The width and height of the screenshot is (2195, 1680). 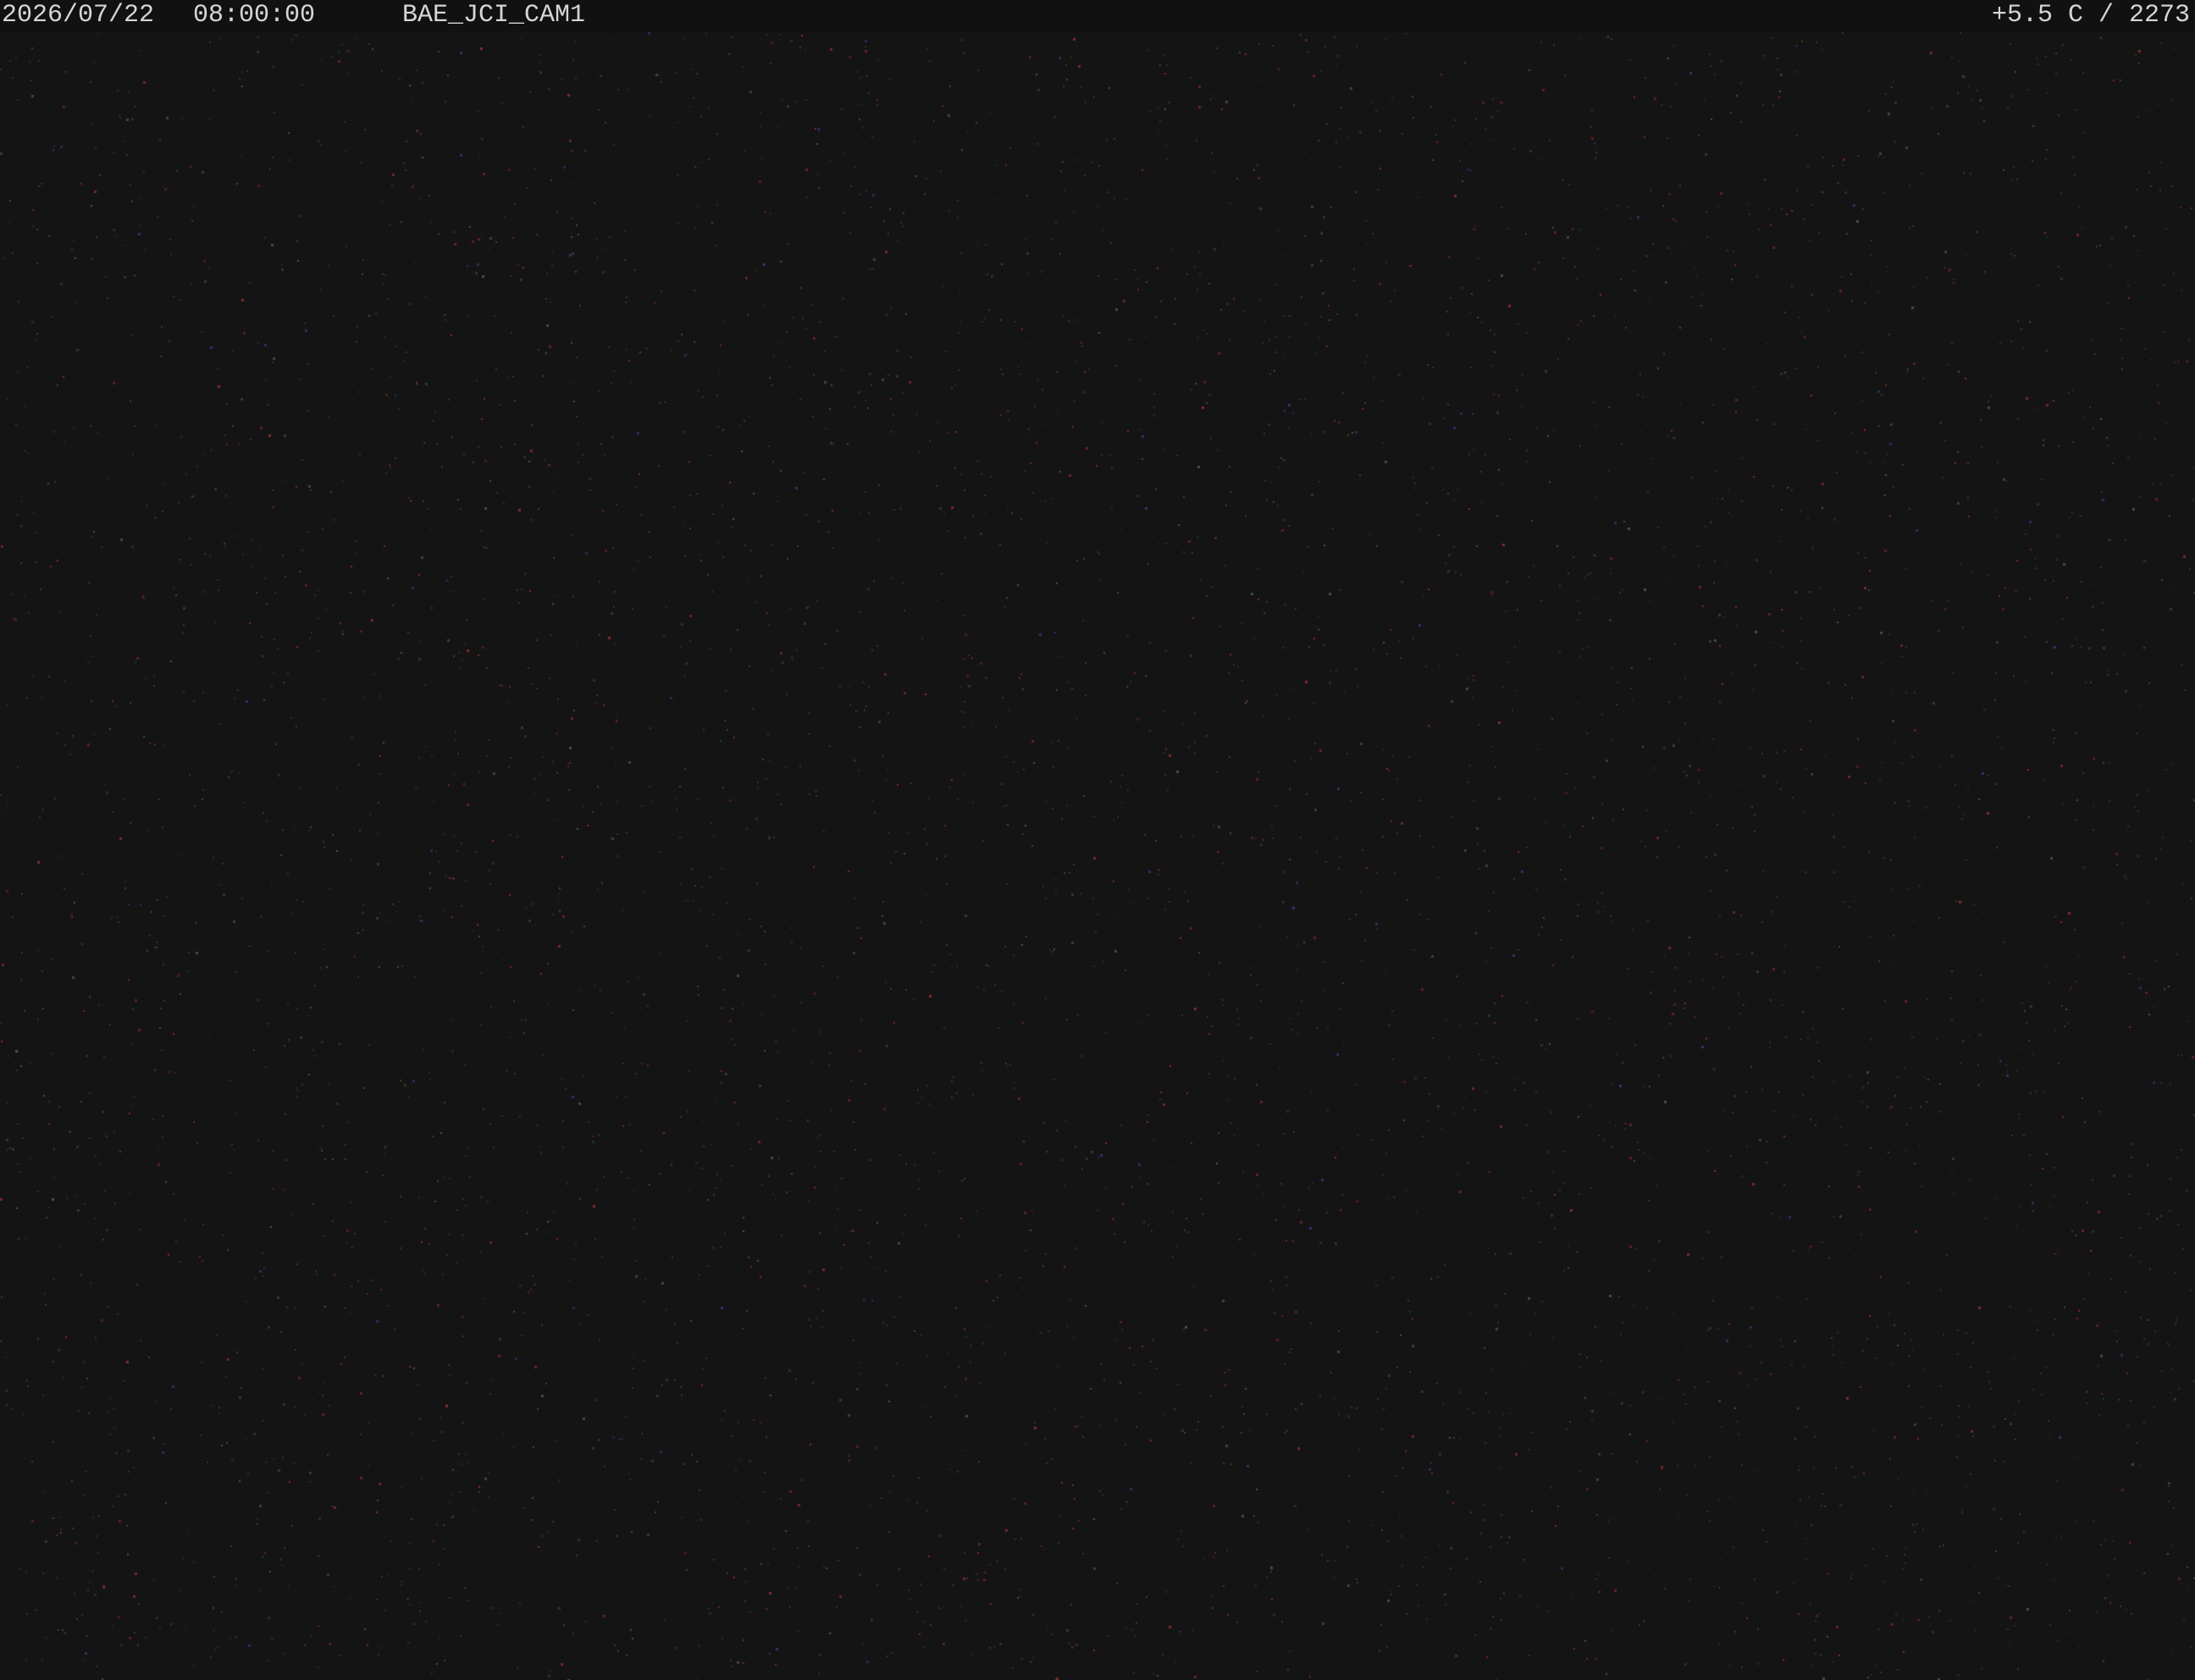 I want to click on osd-date: 2026/07/22, so click(x=79, y=15).